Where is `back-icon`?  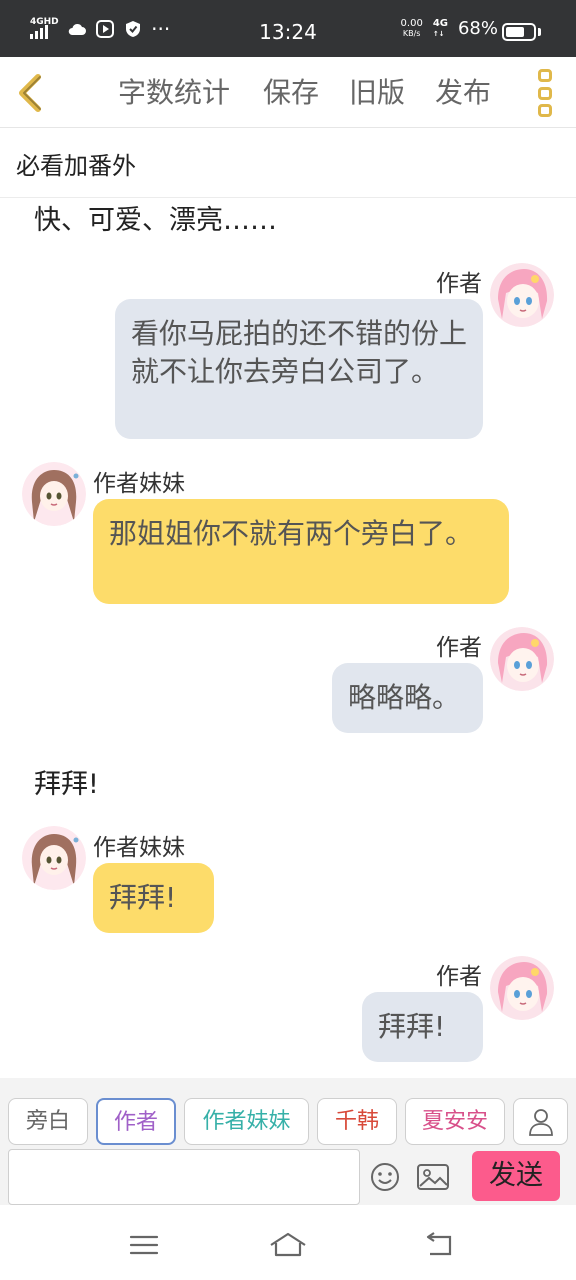
back-icon is located at coordinates (439, 1244).